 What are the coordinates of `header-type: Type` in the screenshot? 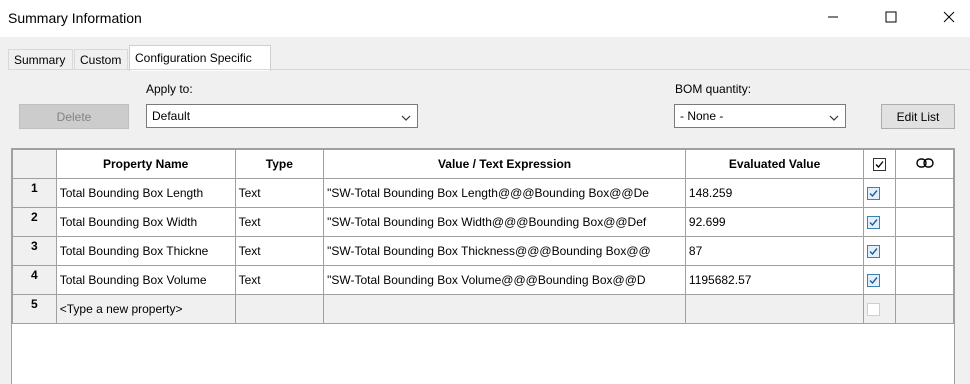 It's located at (279, 164).